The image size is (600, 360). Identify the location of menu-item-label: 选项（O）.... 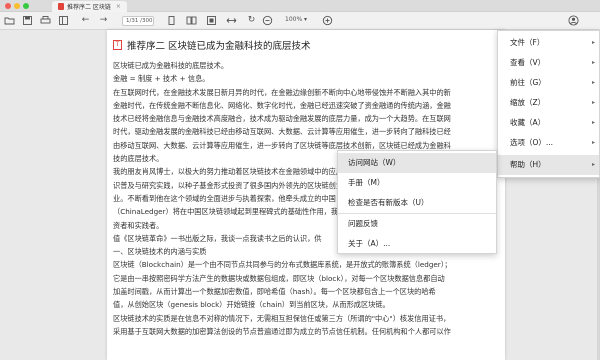
(532, 142).